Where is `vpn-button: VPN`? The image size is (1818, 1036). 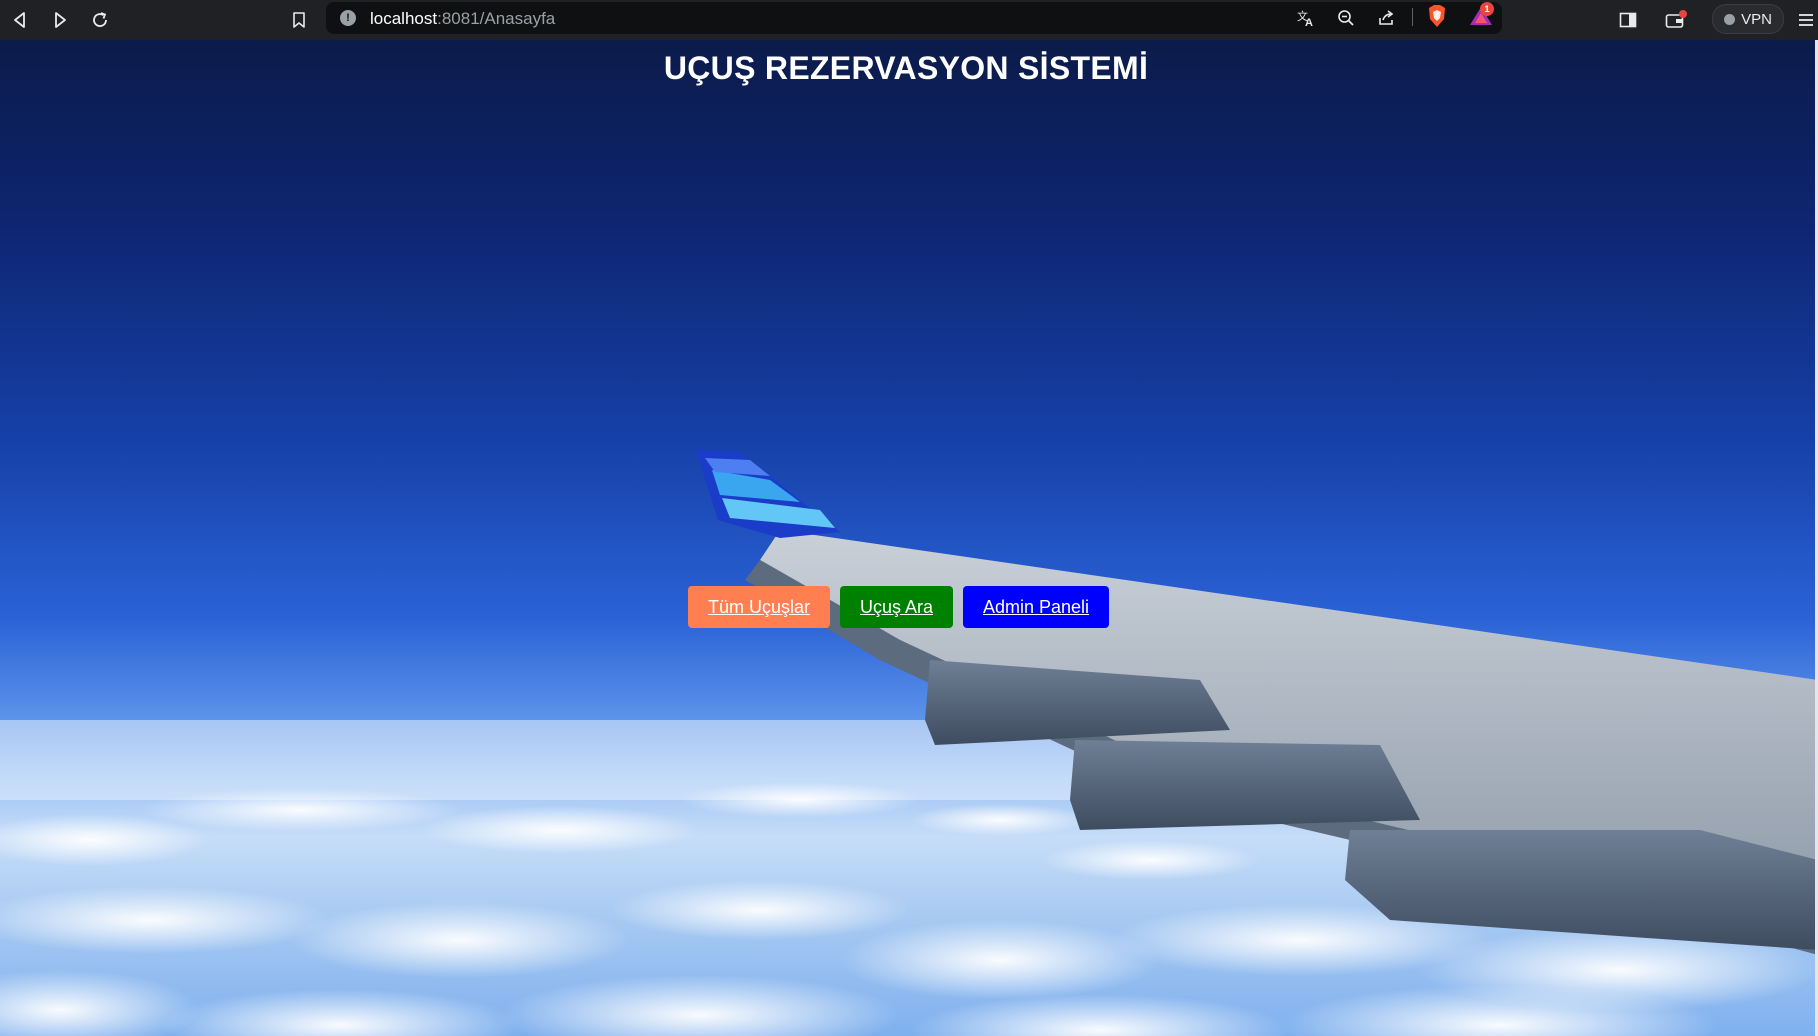
vpn-button: VPN is located at coordinates (1748, 19).